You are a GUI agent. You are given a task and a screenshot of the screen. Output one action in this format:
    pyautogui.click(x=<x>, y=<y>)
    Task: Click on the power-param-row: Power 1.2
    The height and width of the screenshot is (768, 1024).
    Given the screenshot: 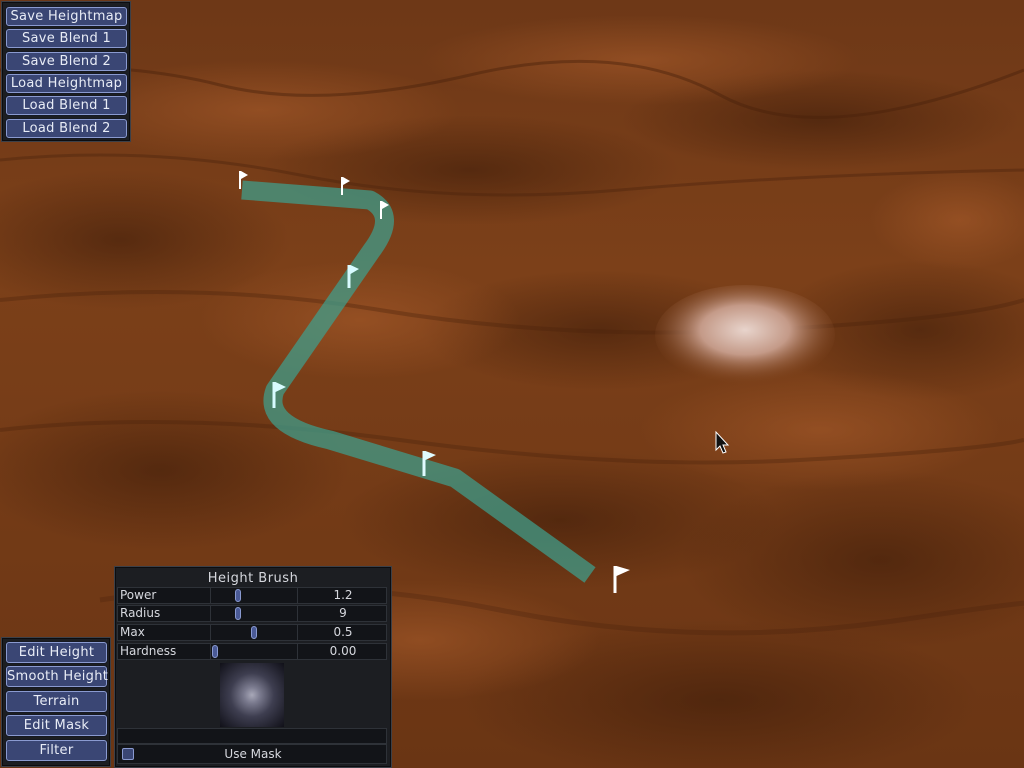 What is the action you would take?
    pyautogui.click(x=252, y=595)
    